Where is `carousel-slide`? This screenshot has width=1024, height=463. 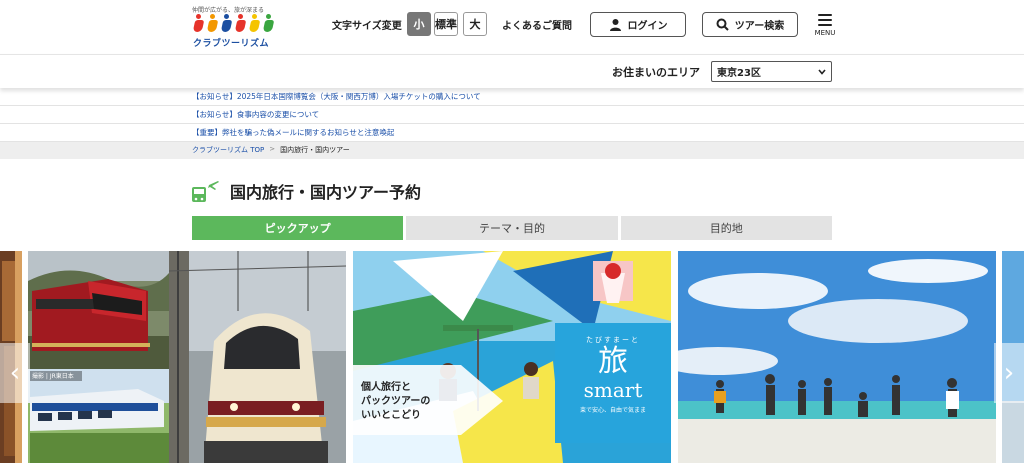 carousel-slide is located at coordinates (837, 357).